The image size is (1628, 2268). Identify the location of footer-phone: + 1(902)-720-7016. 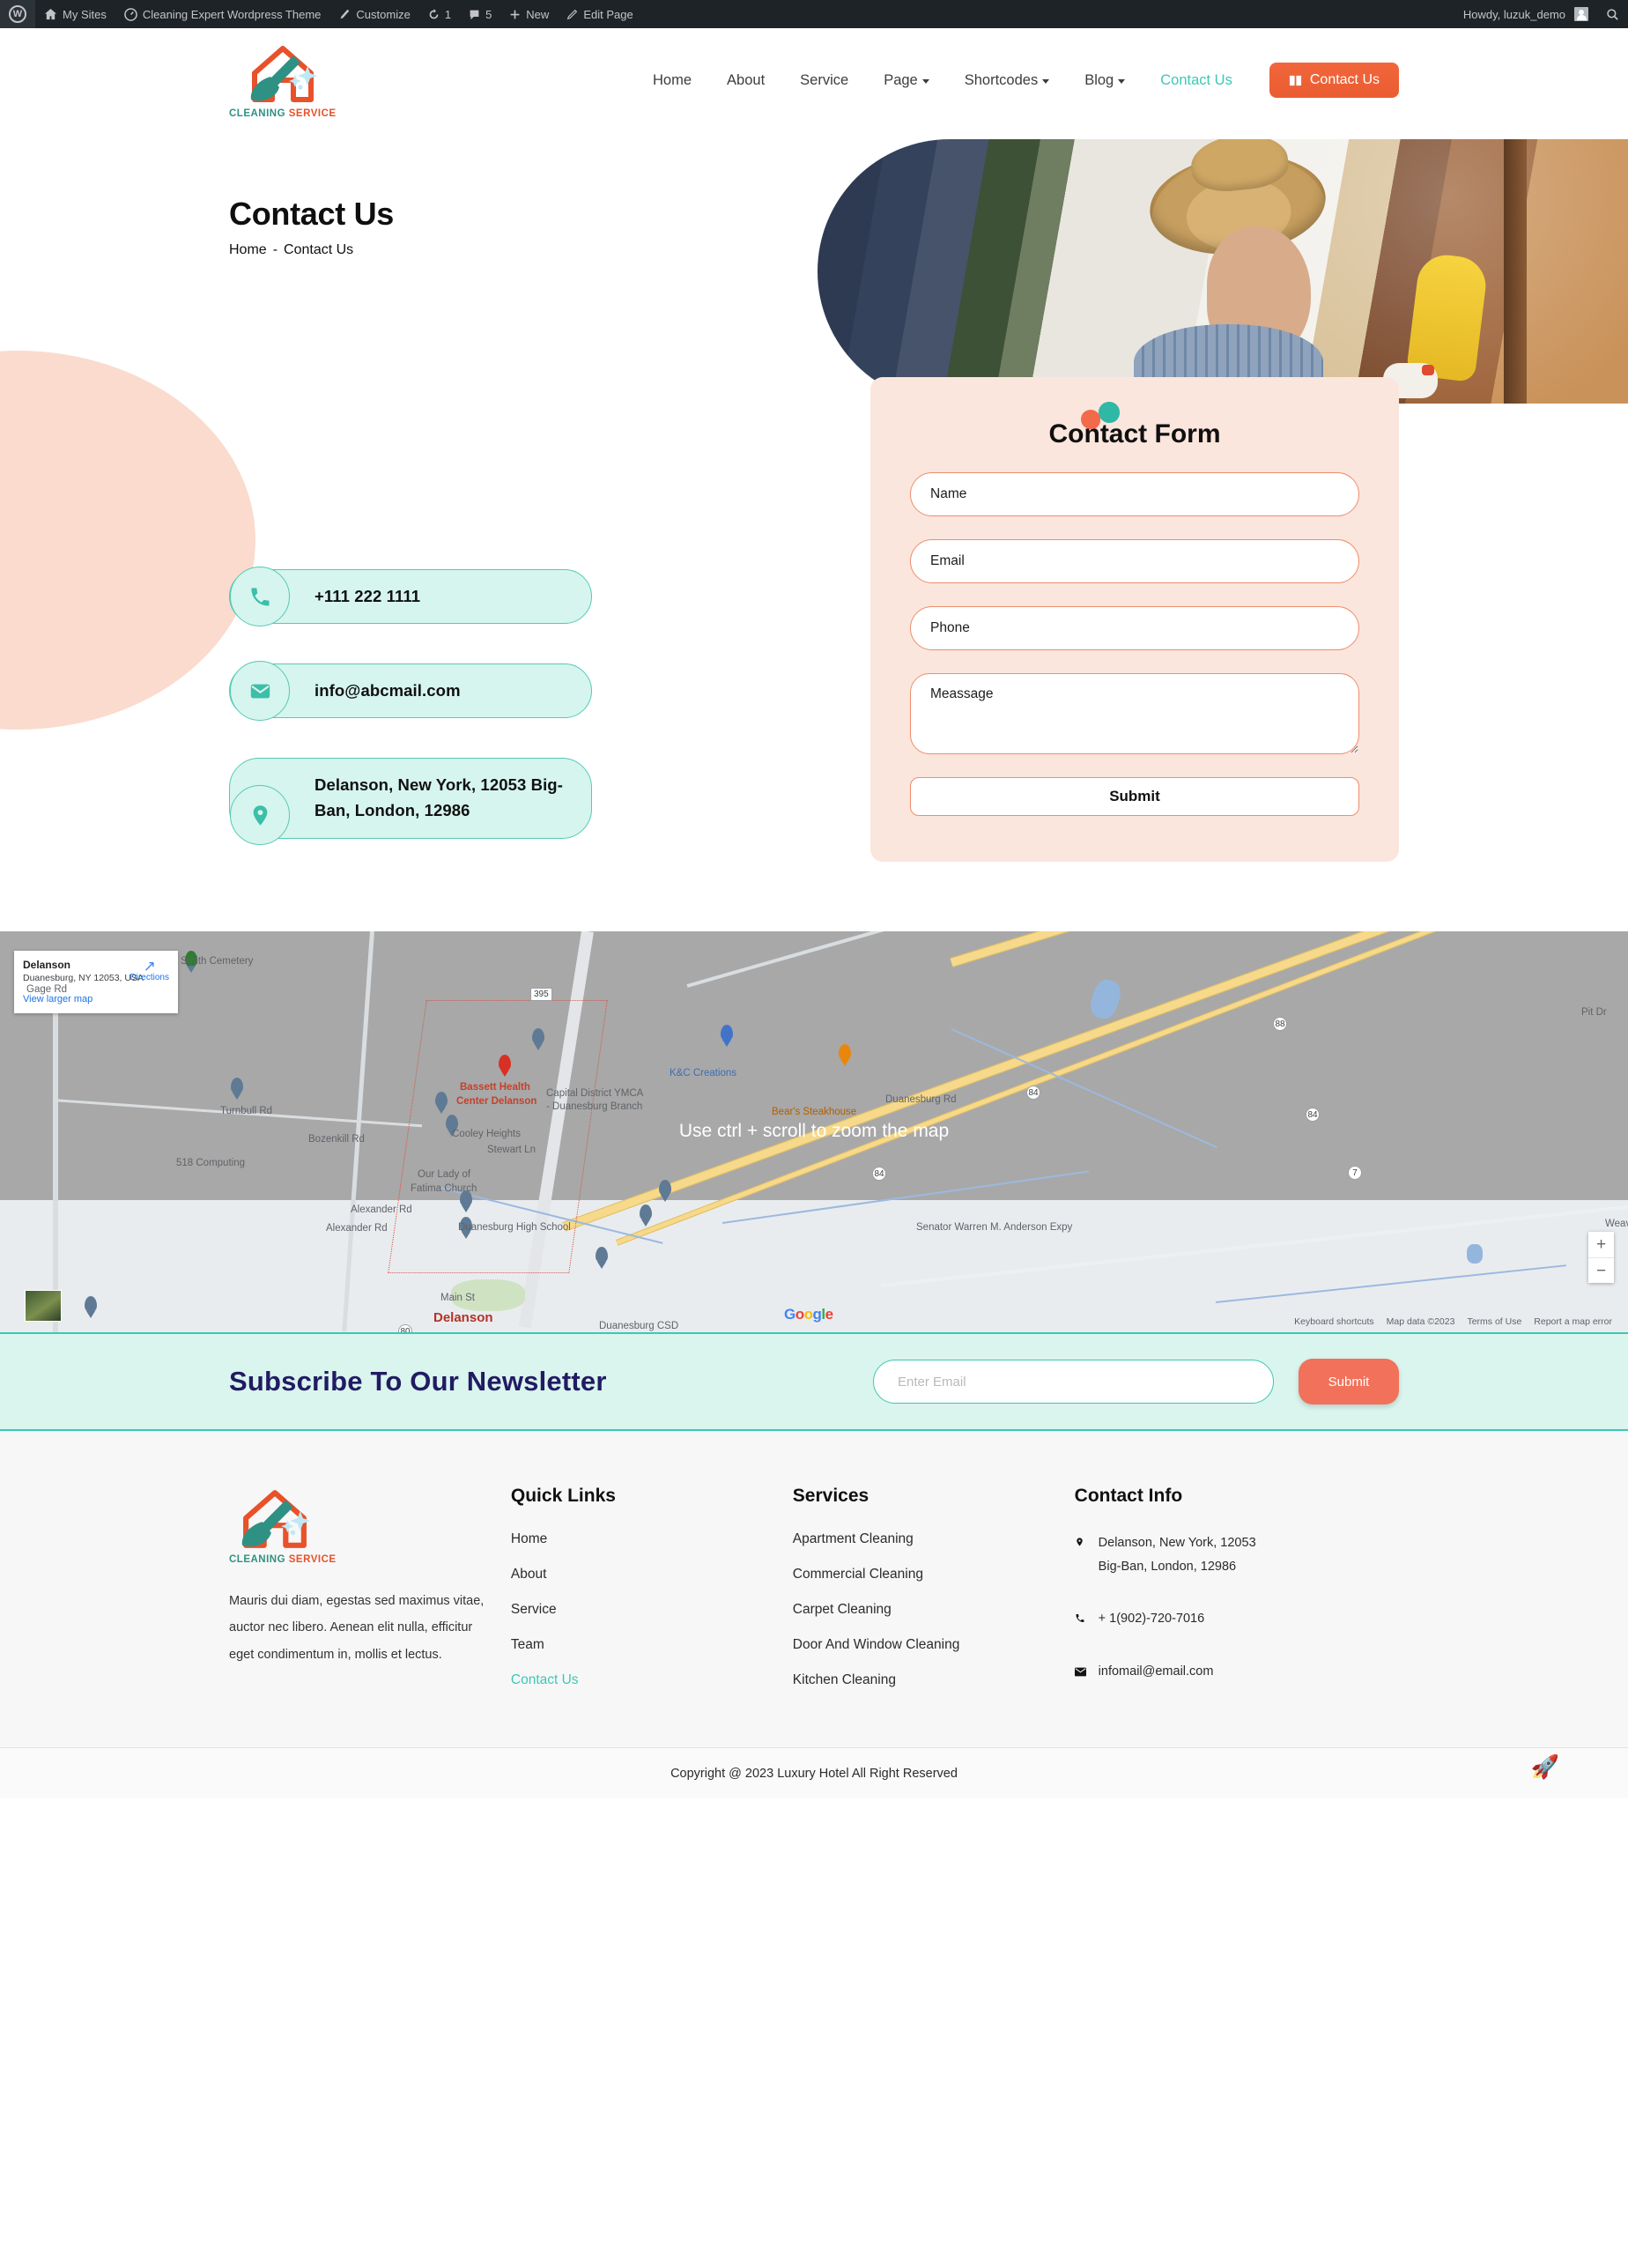
(1151, 1618).